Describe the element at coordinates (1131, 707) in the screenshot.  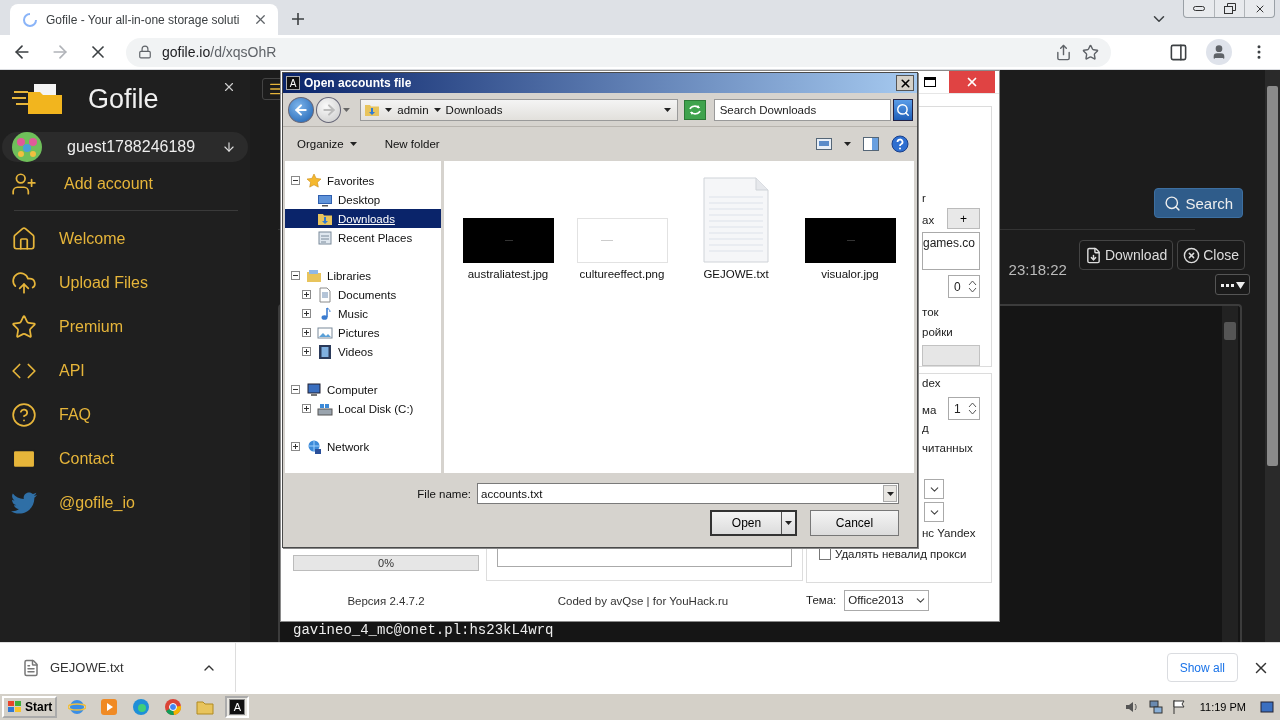
I see `speaker-icon` at that location.